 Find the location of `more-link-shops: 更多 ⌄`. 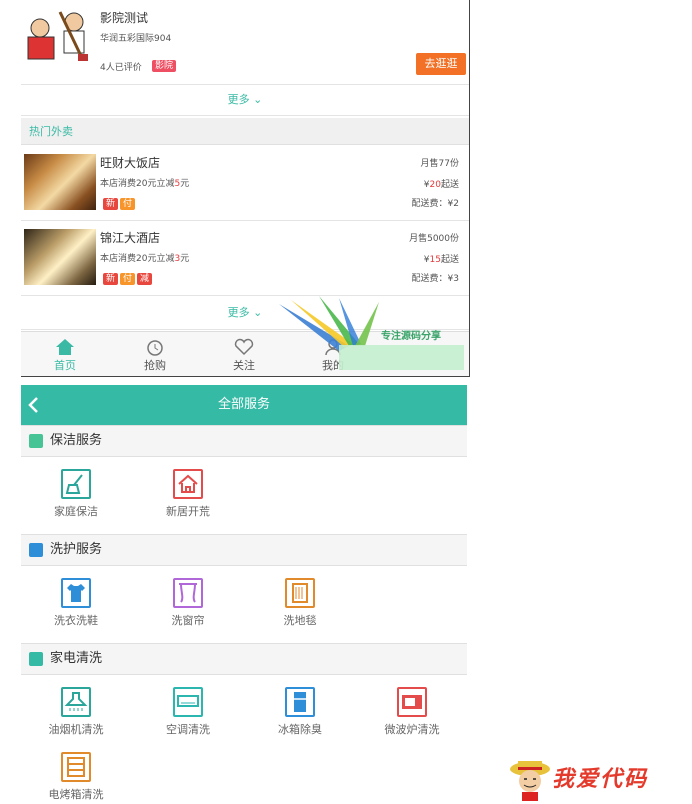

more-link-shops: 更多 ⌄ is located at coordinates (245, 100).